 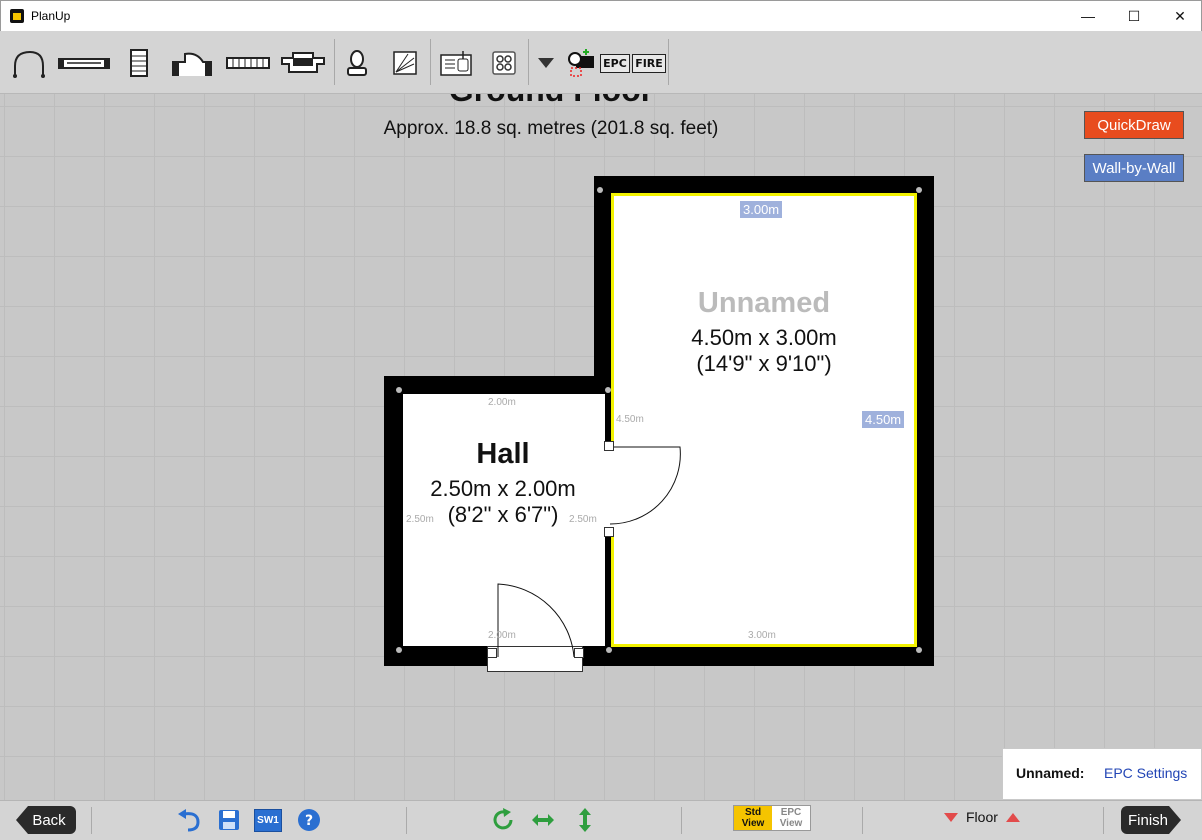 I want to click on hall-top-dimension: 2.00m, so click(x=502, y=402).